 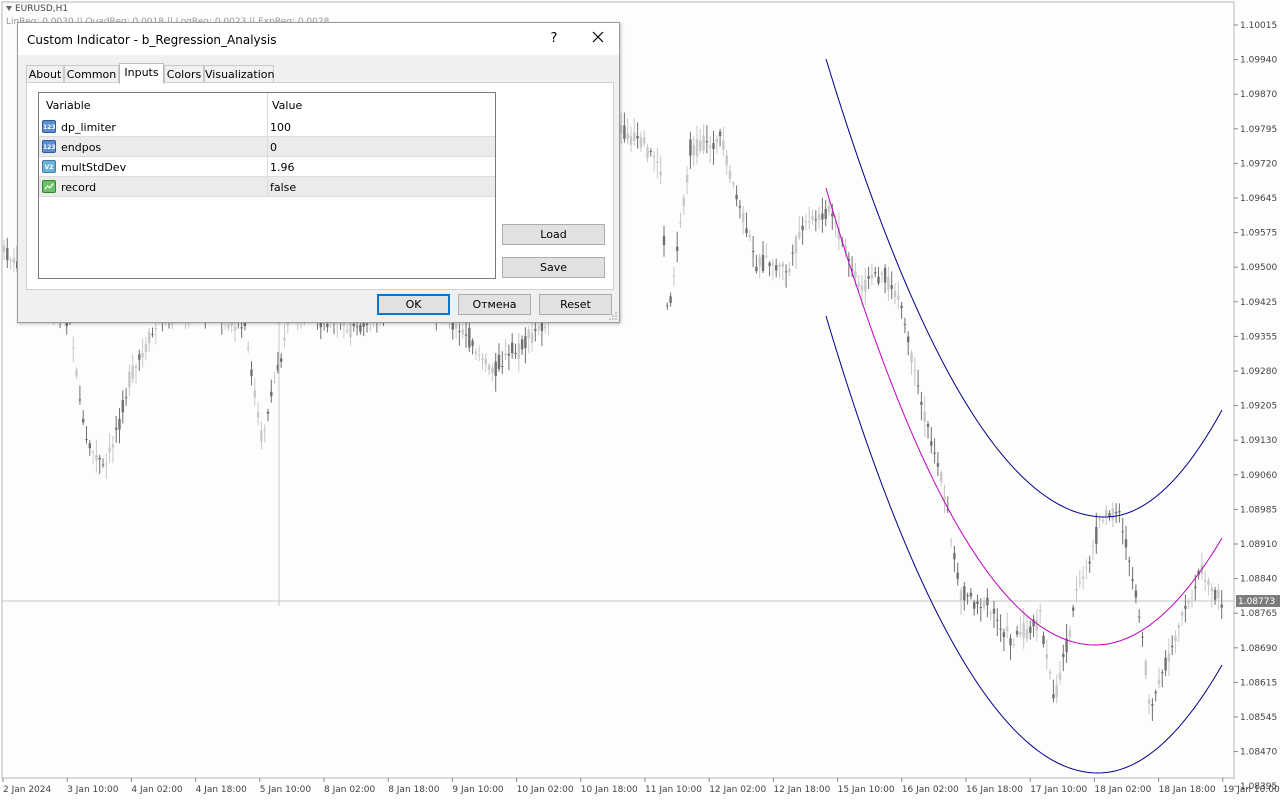 What do you see at coordinates (267, 147) in the screenshot?
I see `table-row: 123 endpos 0` at bounding box center [267, 147].